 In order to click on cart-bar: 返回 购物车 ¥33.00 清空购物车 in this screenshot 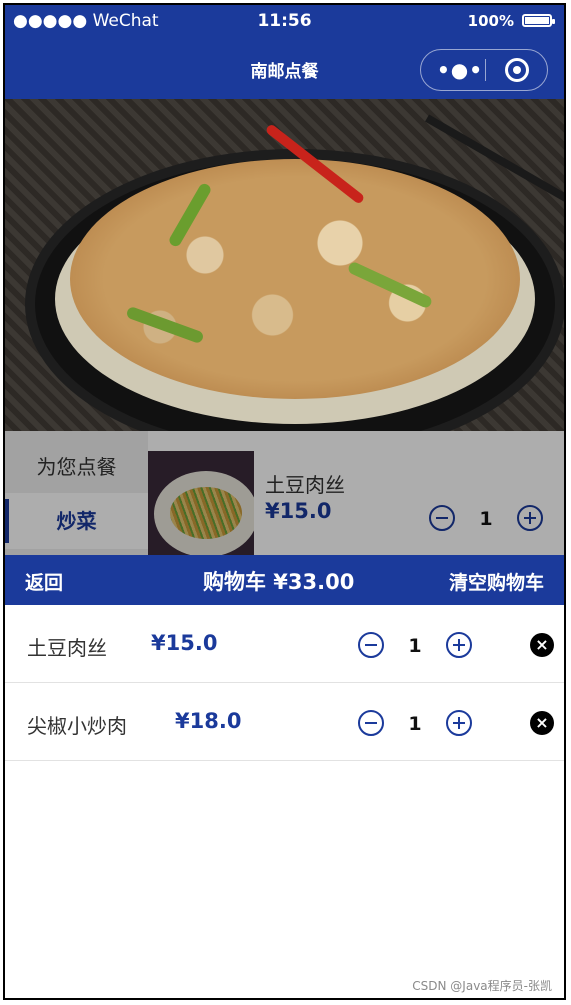, I will do `click(284, 580)`.